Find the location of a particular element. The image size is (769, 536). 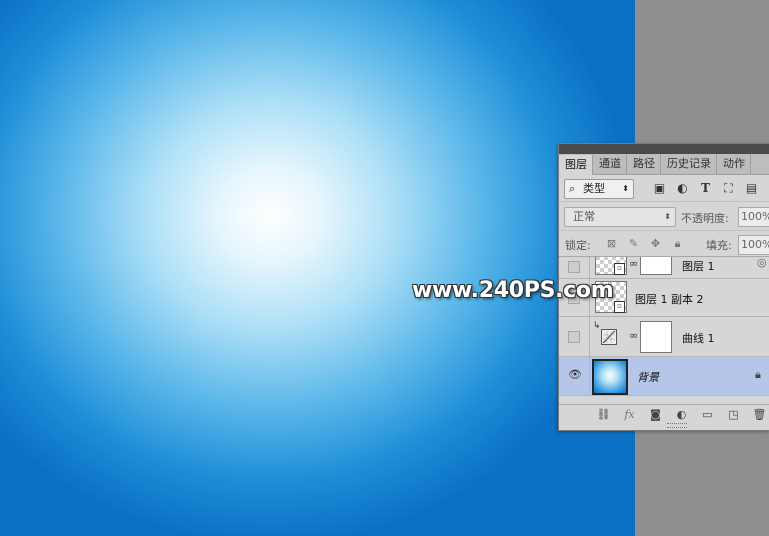

visibility-toggle: 👁︎ is located at coordinates (574, 376).